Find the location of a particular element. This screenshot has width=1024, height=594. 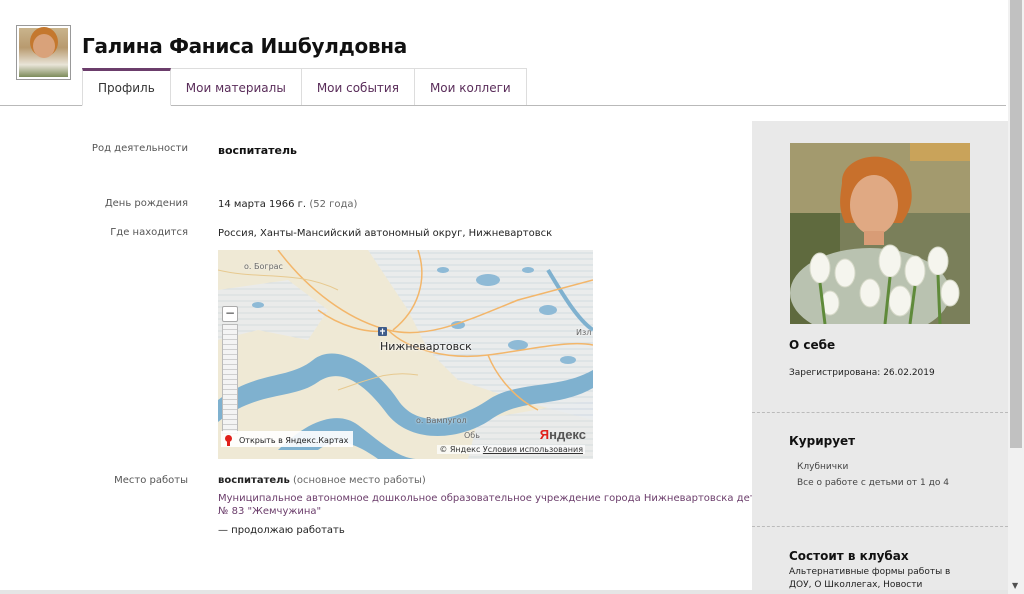

zoom-out-button: − is located at coordinates (230, 314).